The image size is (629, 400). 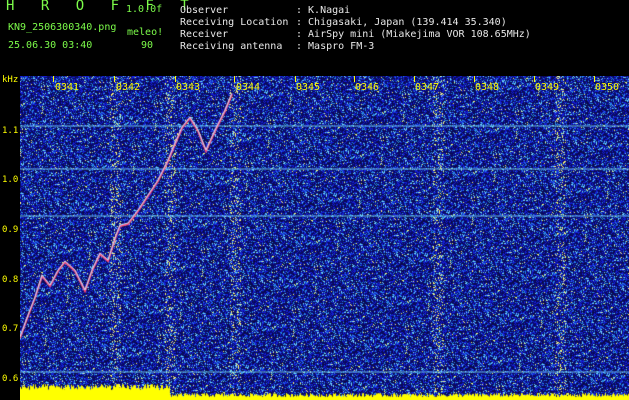 I want to click on y-tick-label: 0.6, so click(x=10, y=379).